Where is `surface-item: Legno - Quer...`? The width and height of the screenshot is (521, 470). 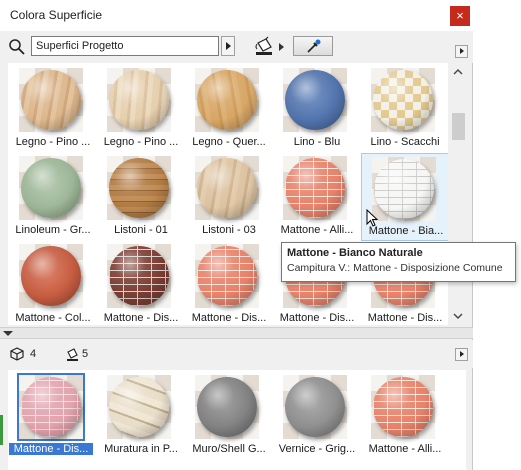
surface-item: Legno - Quer... is located at coordinates (229, 109).